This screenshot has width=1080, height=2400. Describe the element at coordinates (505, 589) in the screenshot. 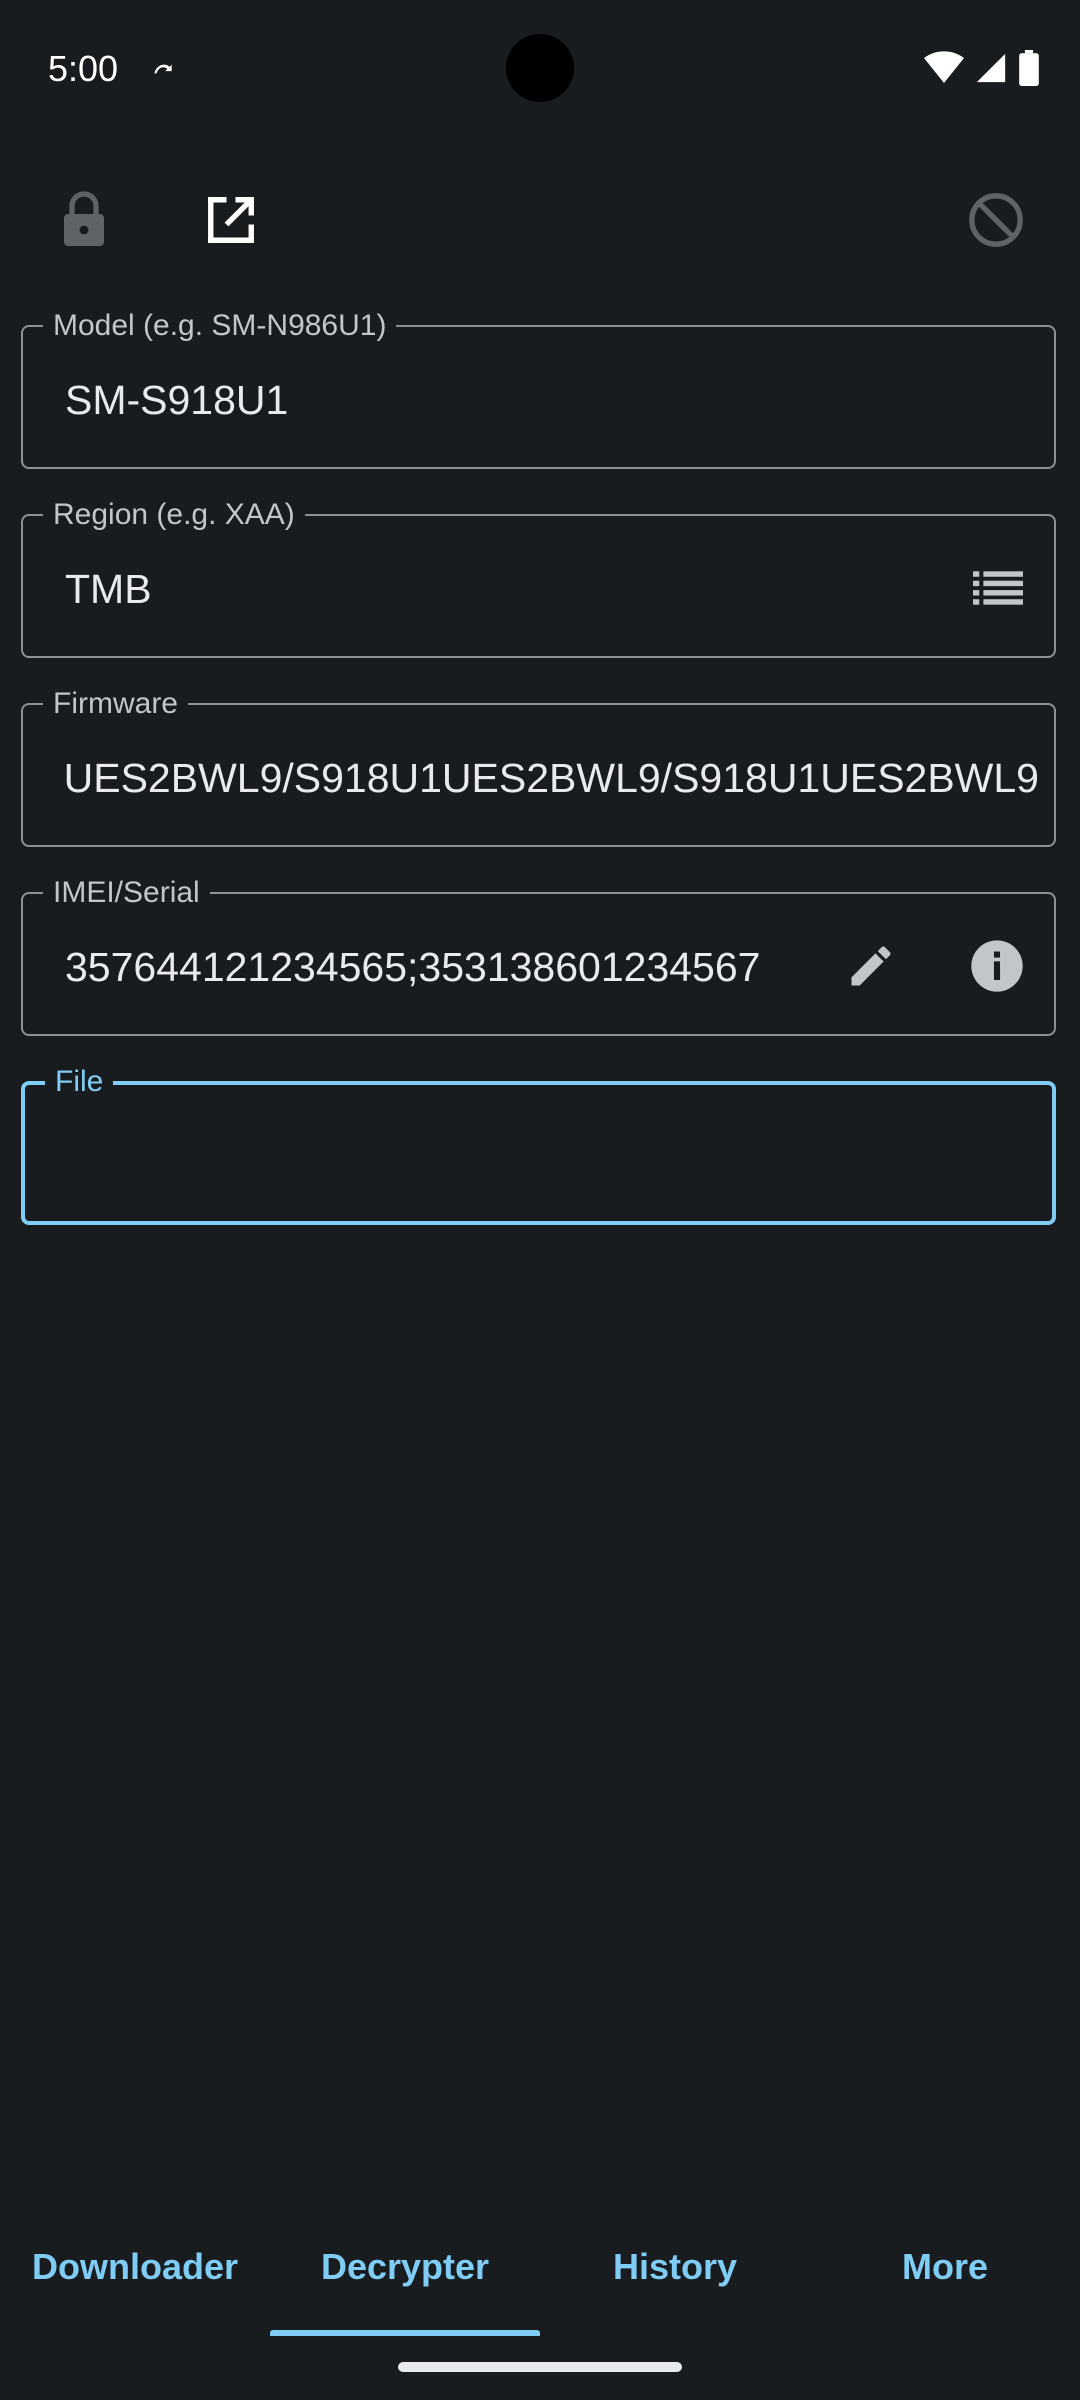

I see `region-input: TMB` at that location.